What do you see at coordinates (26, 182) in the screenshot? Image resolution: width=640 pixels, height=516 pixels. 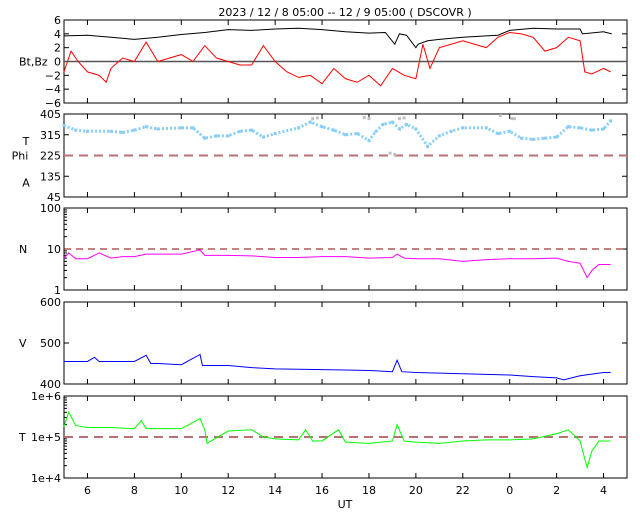 I see `y-axis-label: A` at bounding box center [26, 182].